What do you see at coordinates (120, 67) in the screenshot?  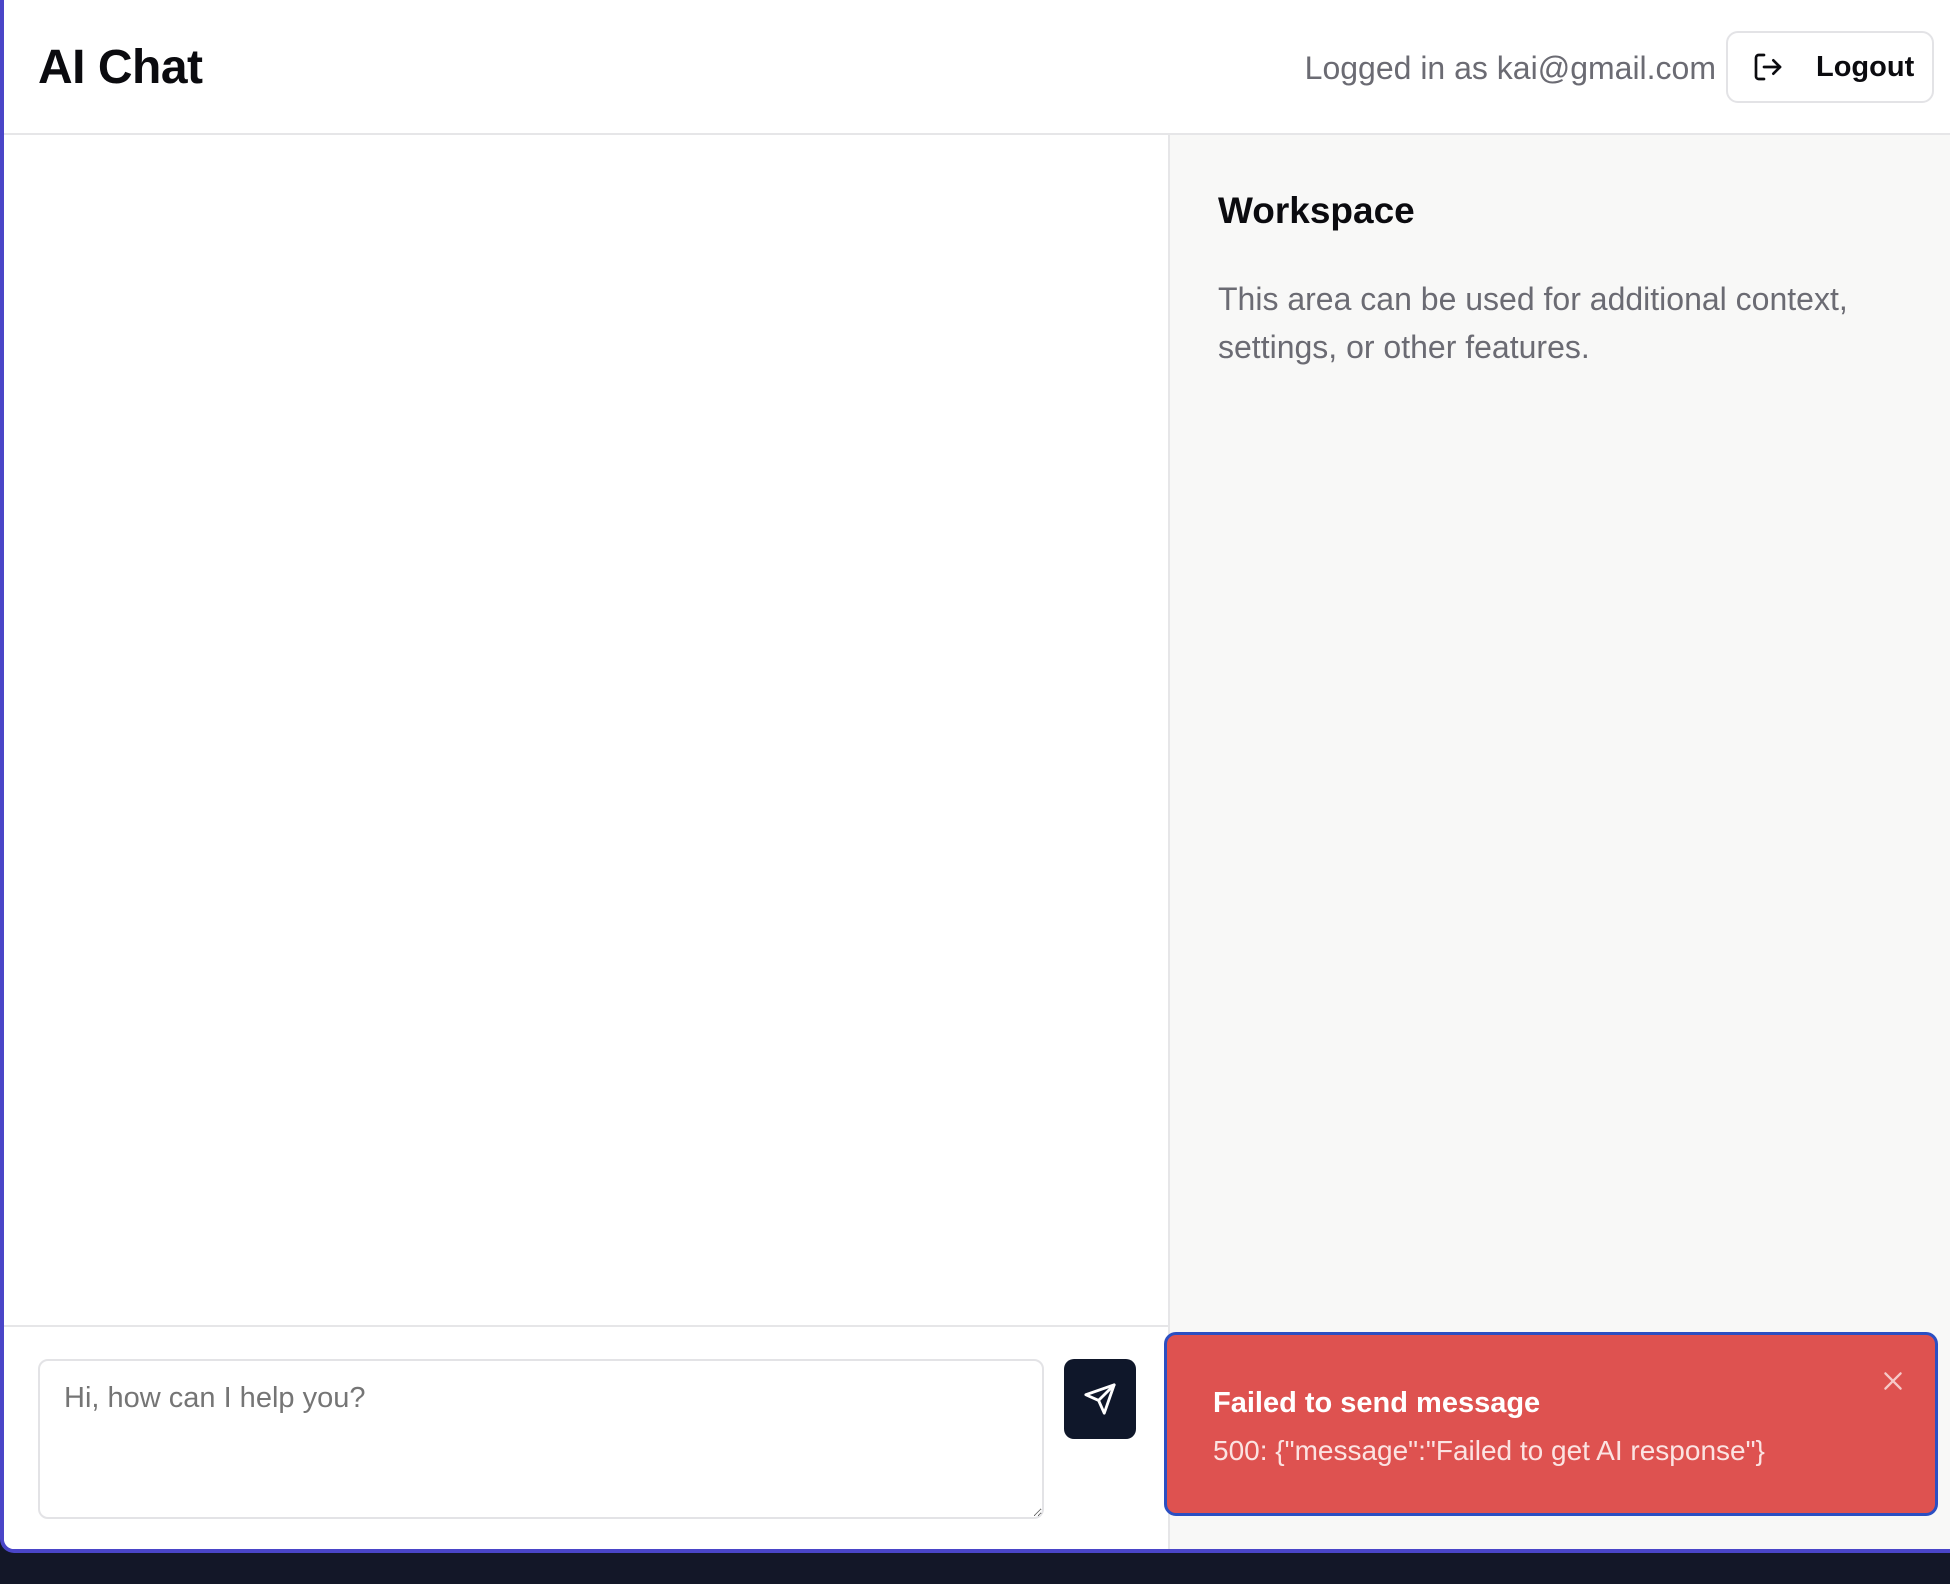 I see `app-title: AI Chat` at bounding box center [120, 67].